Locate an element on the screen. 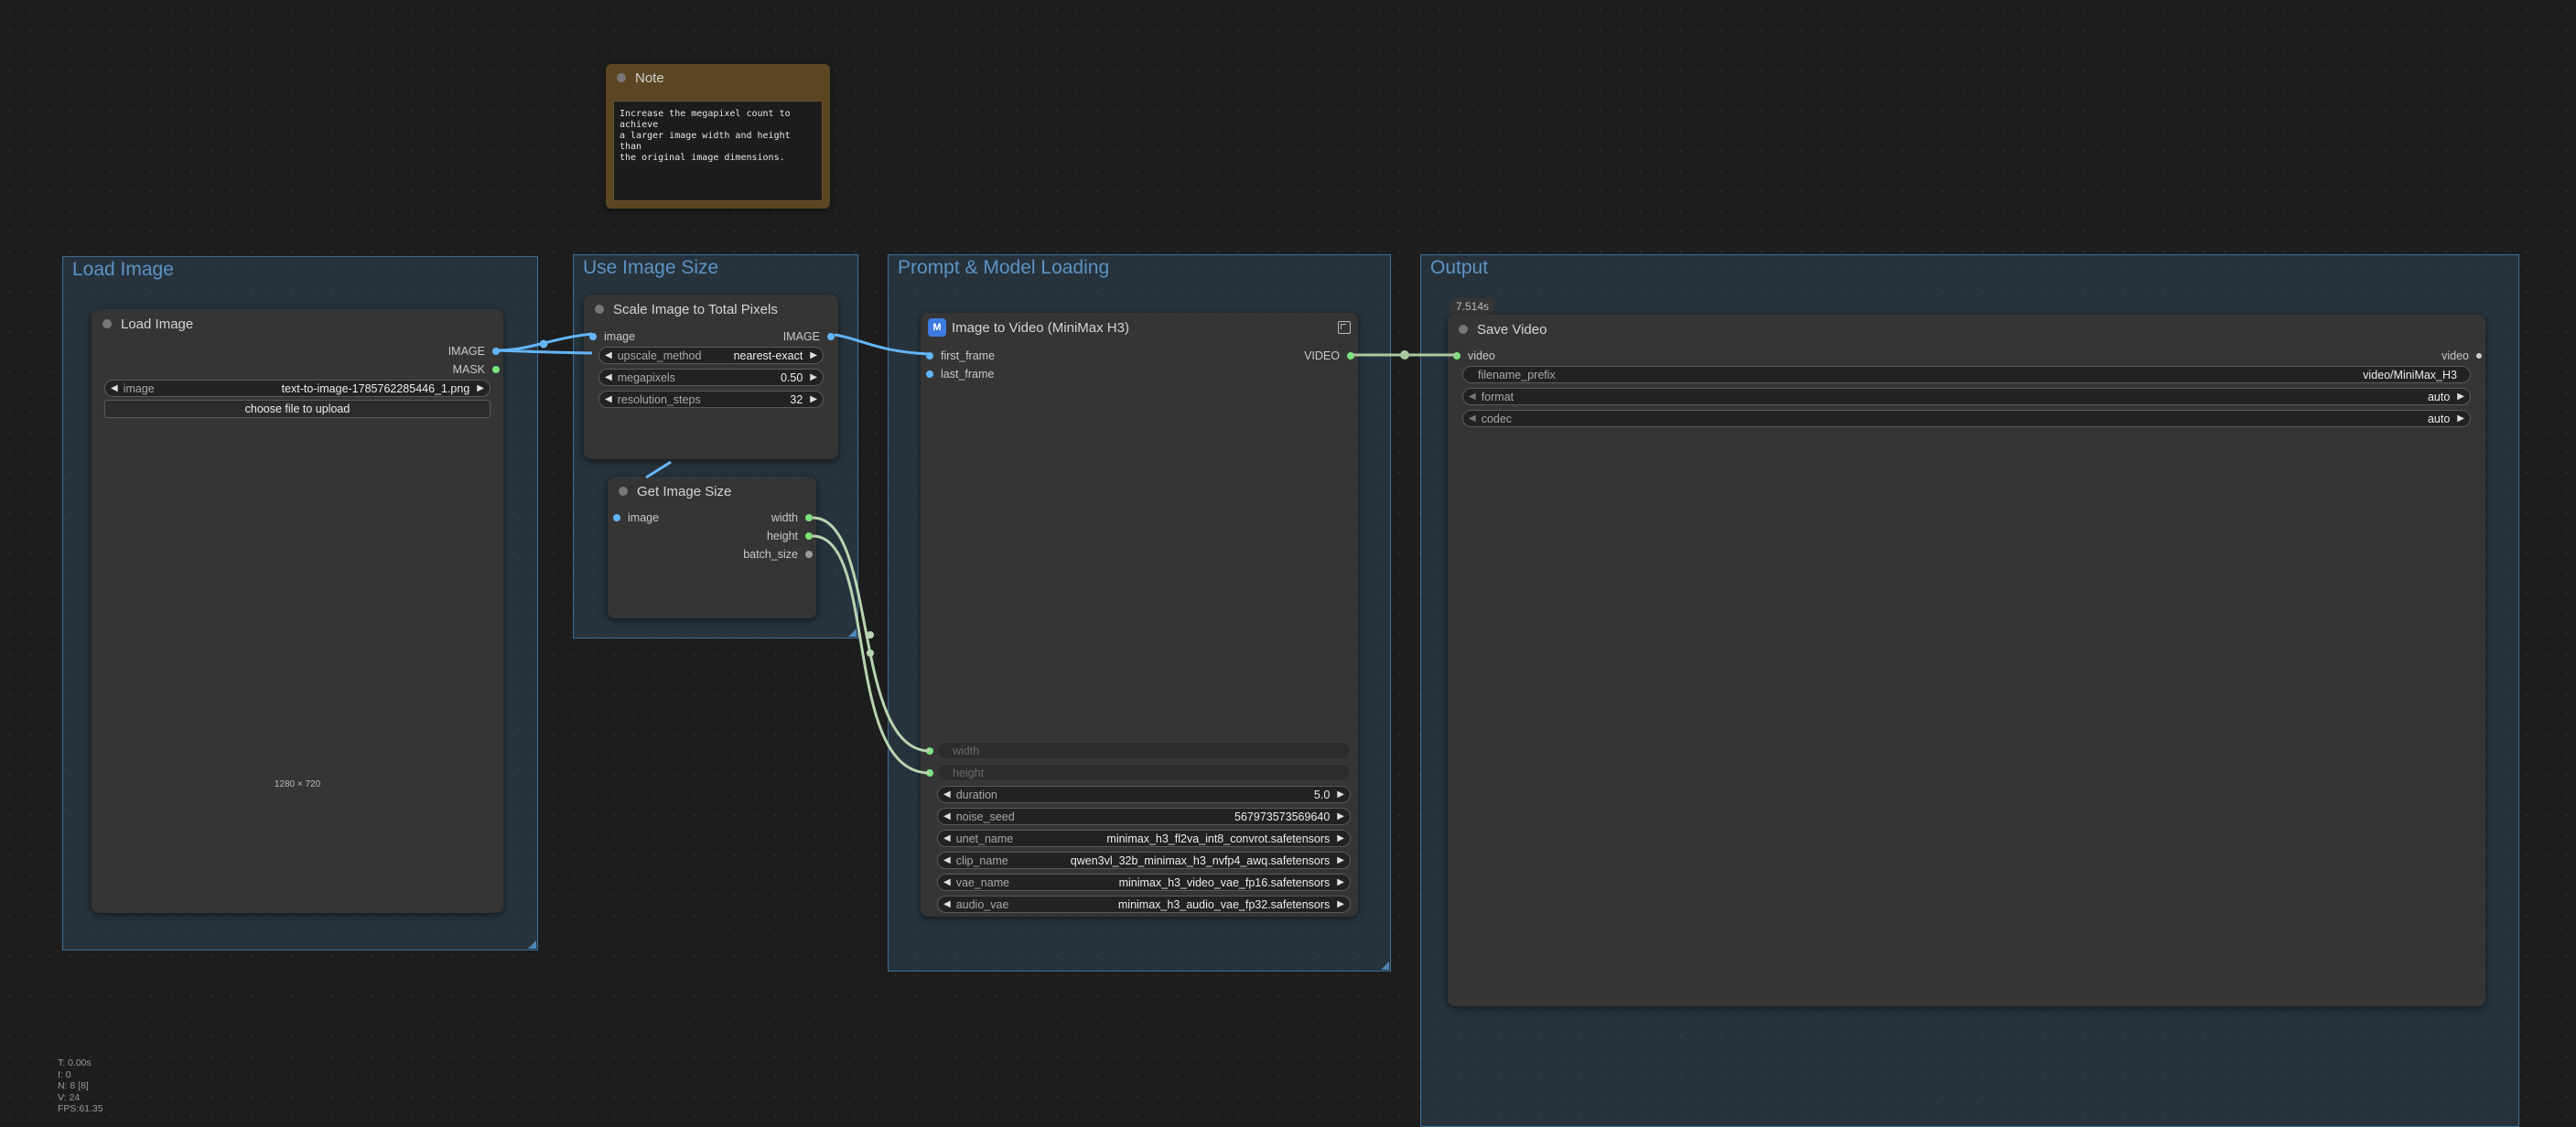 The width and height of the screenshot is (2576, 1127). render-stats: T: 0.00s I: 0 N: 8 [8] V: 24 FPS:61.35 is located at coordinates (80, 1086).